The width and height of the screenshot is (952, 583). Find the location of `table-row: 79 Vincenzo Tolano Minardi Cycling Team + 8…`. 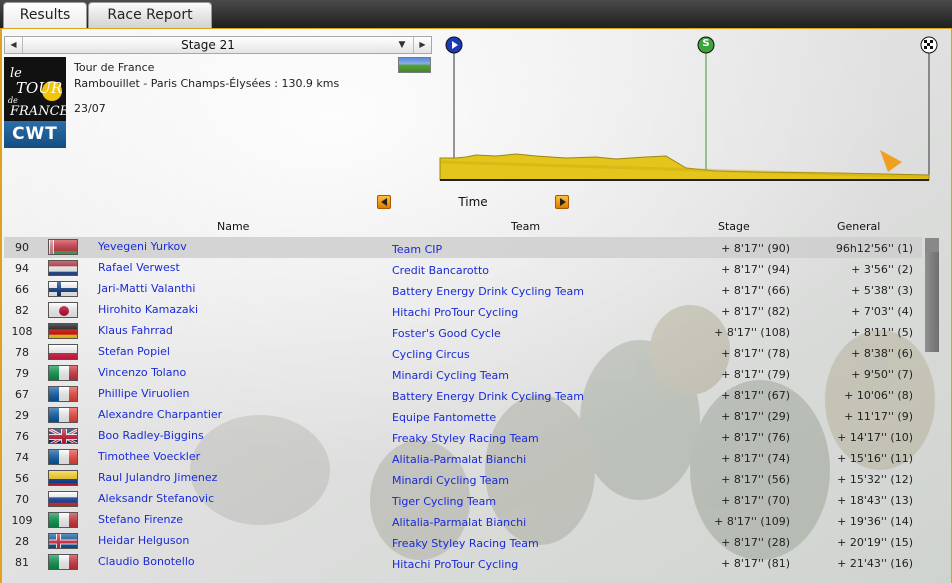

table-row: 79 Vincenzo Tolano Minardi Cycling Team + 8… is located at coordinates (463, 373).